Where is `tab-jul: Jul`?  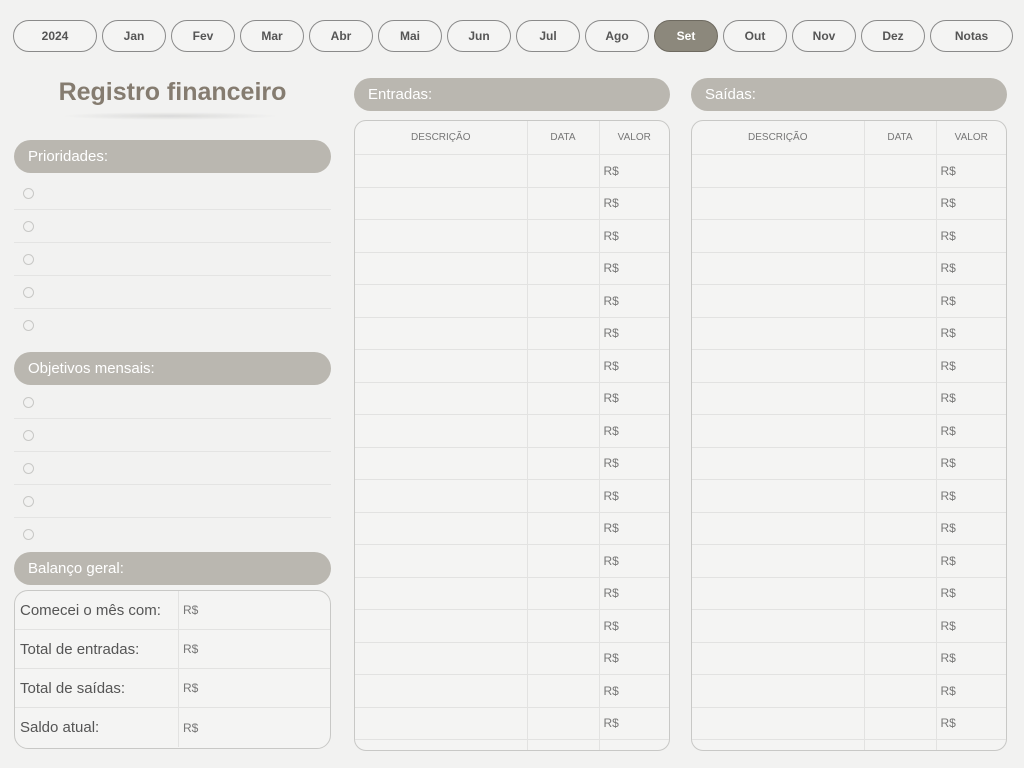 tab-jul: Jul is located at coordinates (548, 36).